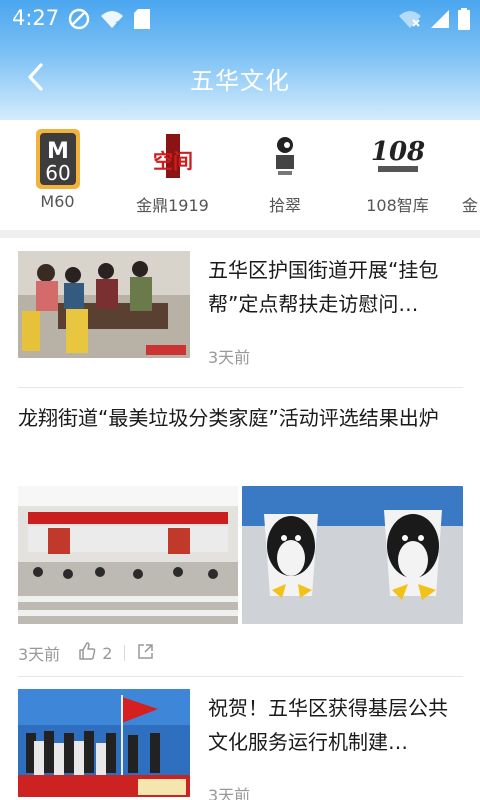  Describe the element at coordinates (228, 418) in the screenshot. I see `news-2-title: 龙翔街道“最美垃圾分类家庭”活动评选结果出炉` at that location.